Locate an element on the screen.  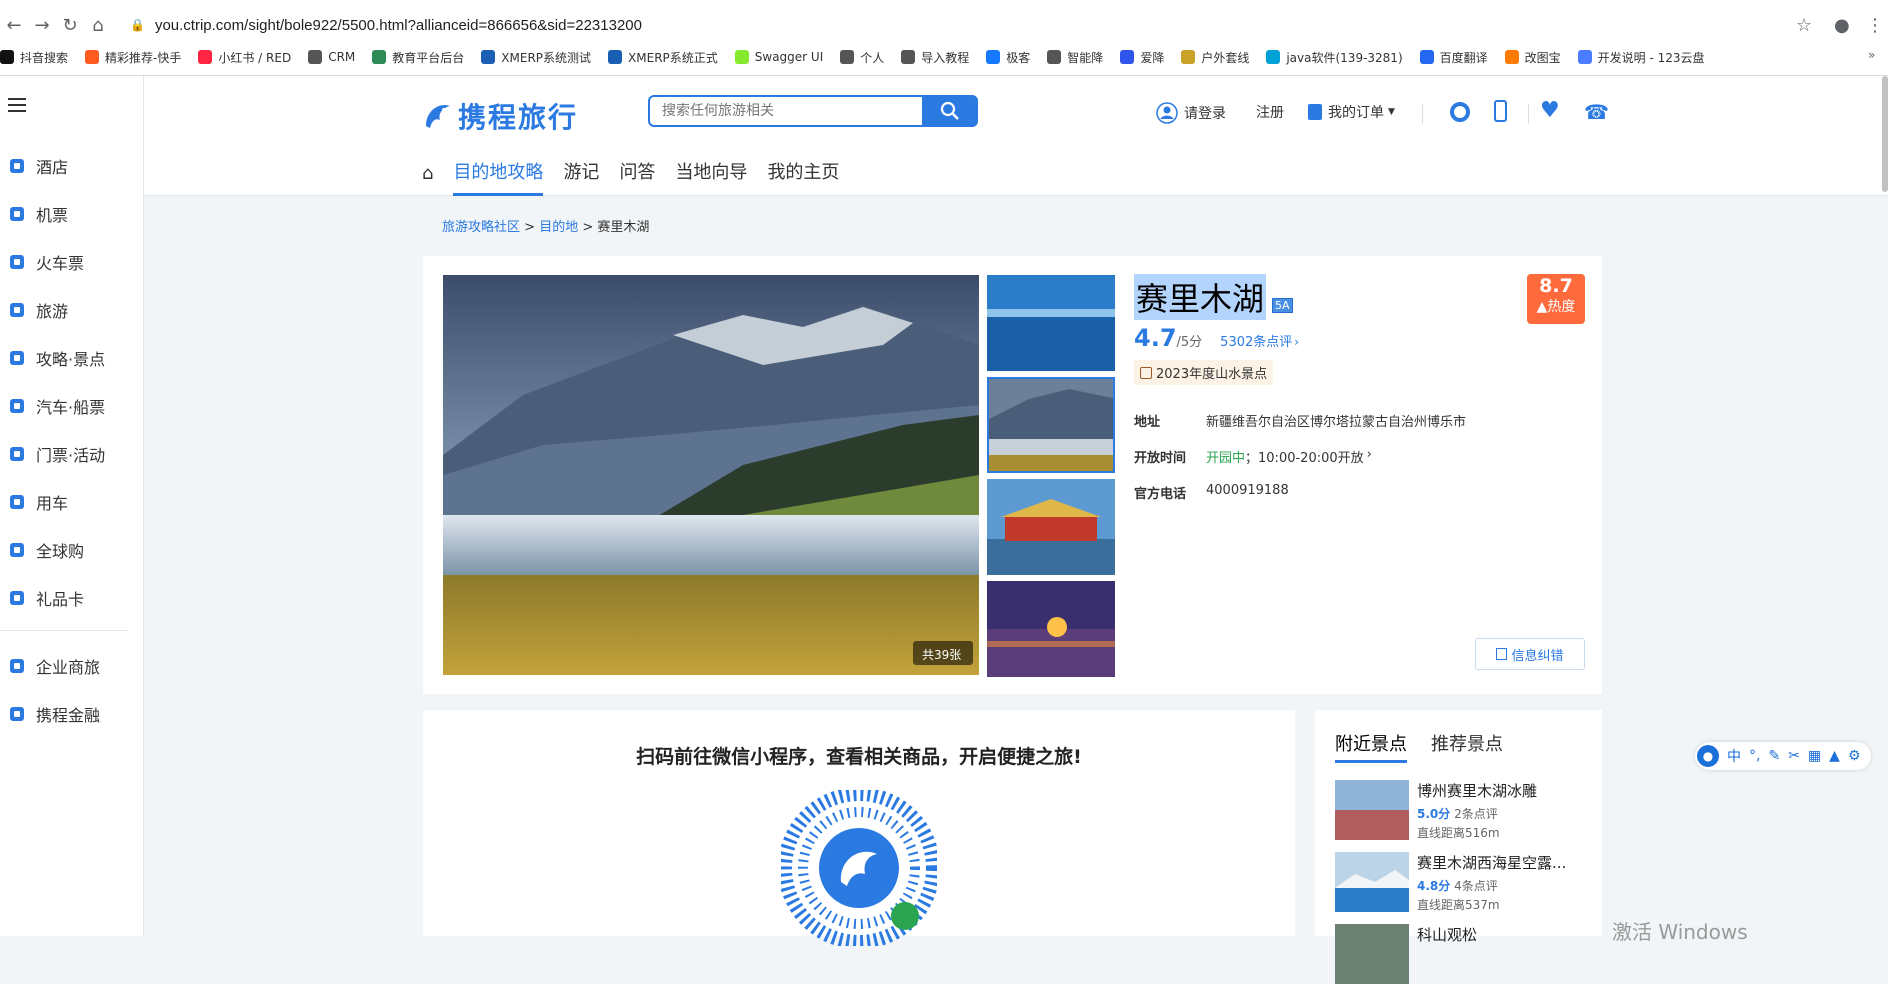
star-icon: ☆ is located at coordinates (1804, 25).